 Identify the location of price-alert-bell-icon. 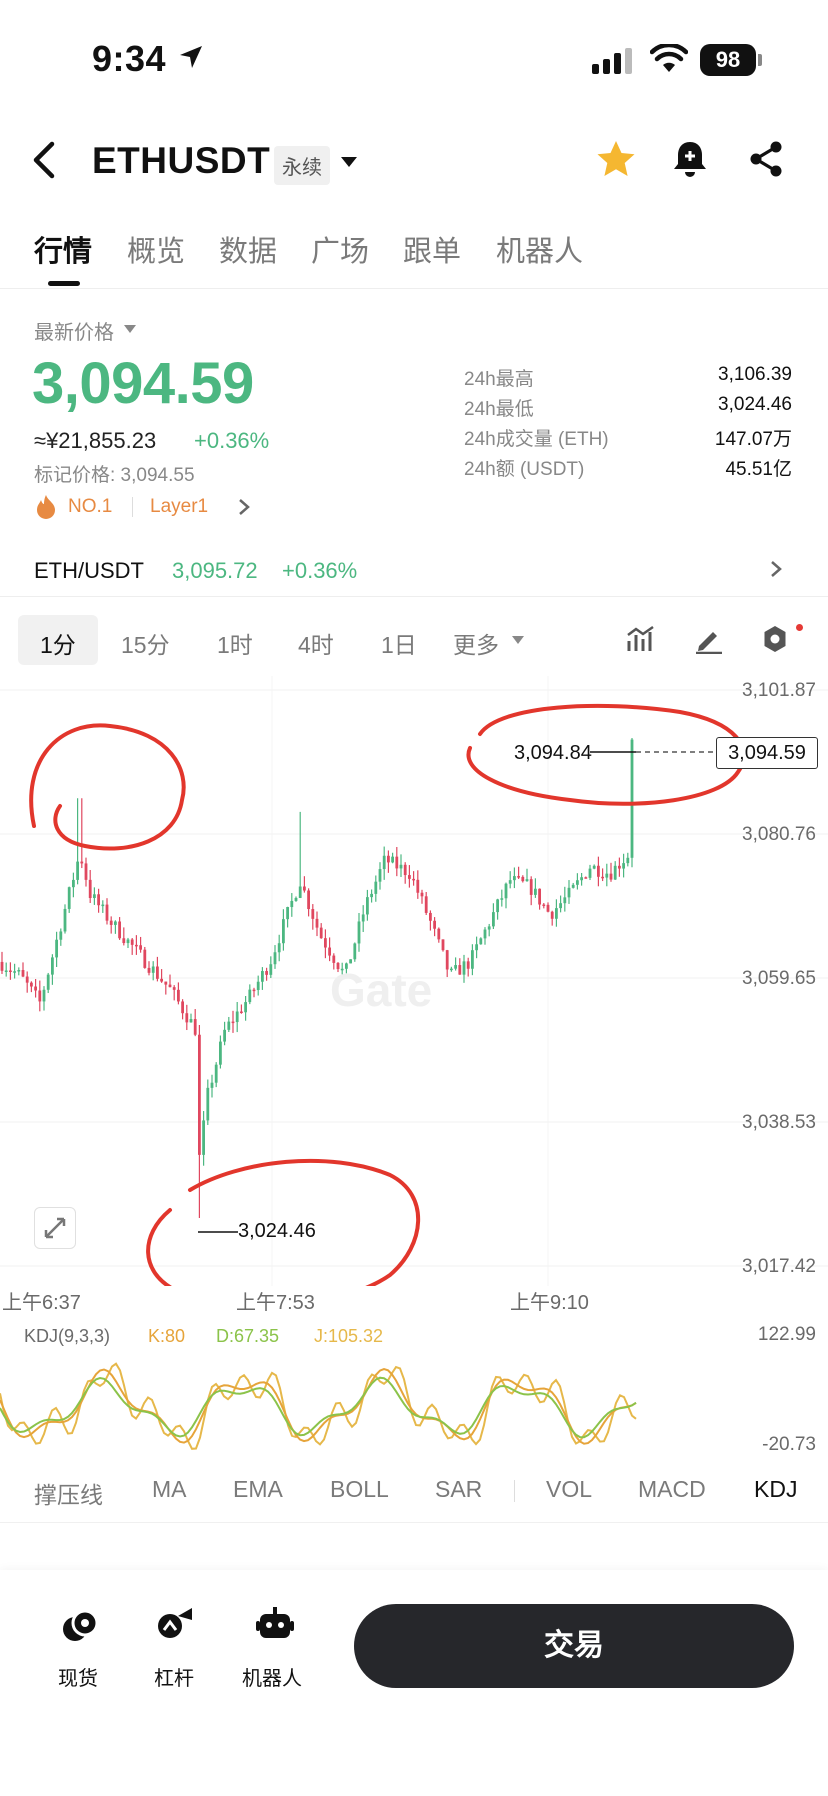
(690, 159).